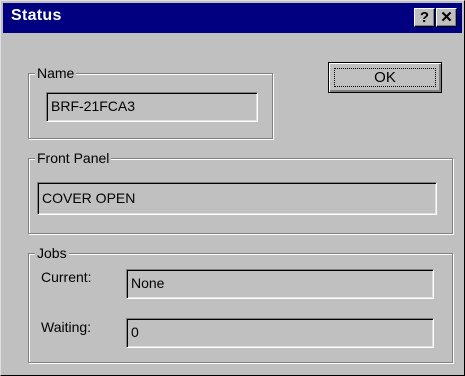 The image size is (465, 376). What do you see at coordinates (280, 333) in the screenshot?
I see `waiting-field: 0` at bounding box center [280, 333].